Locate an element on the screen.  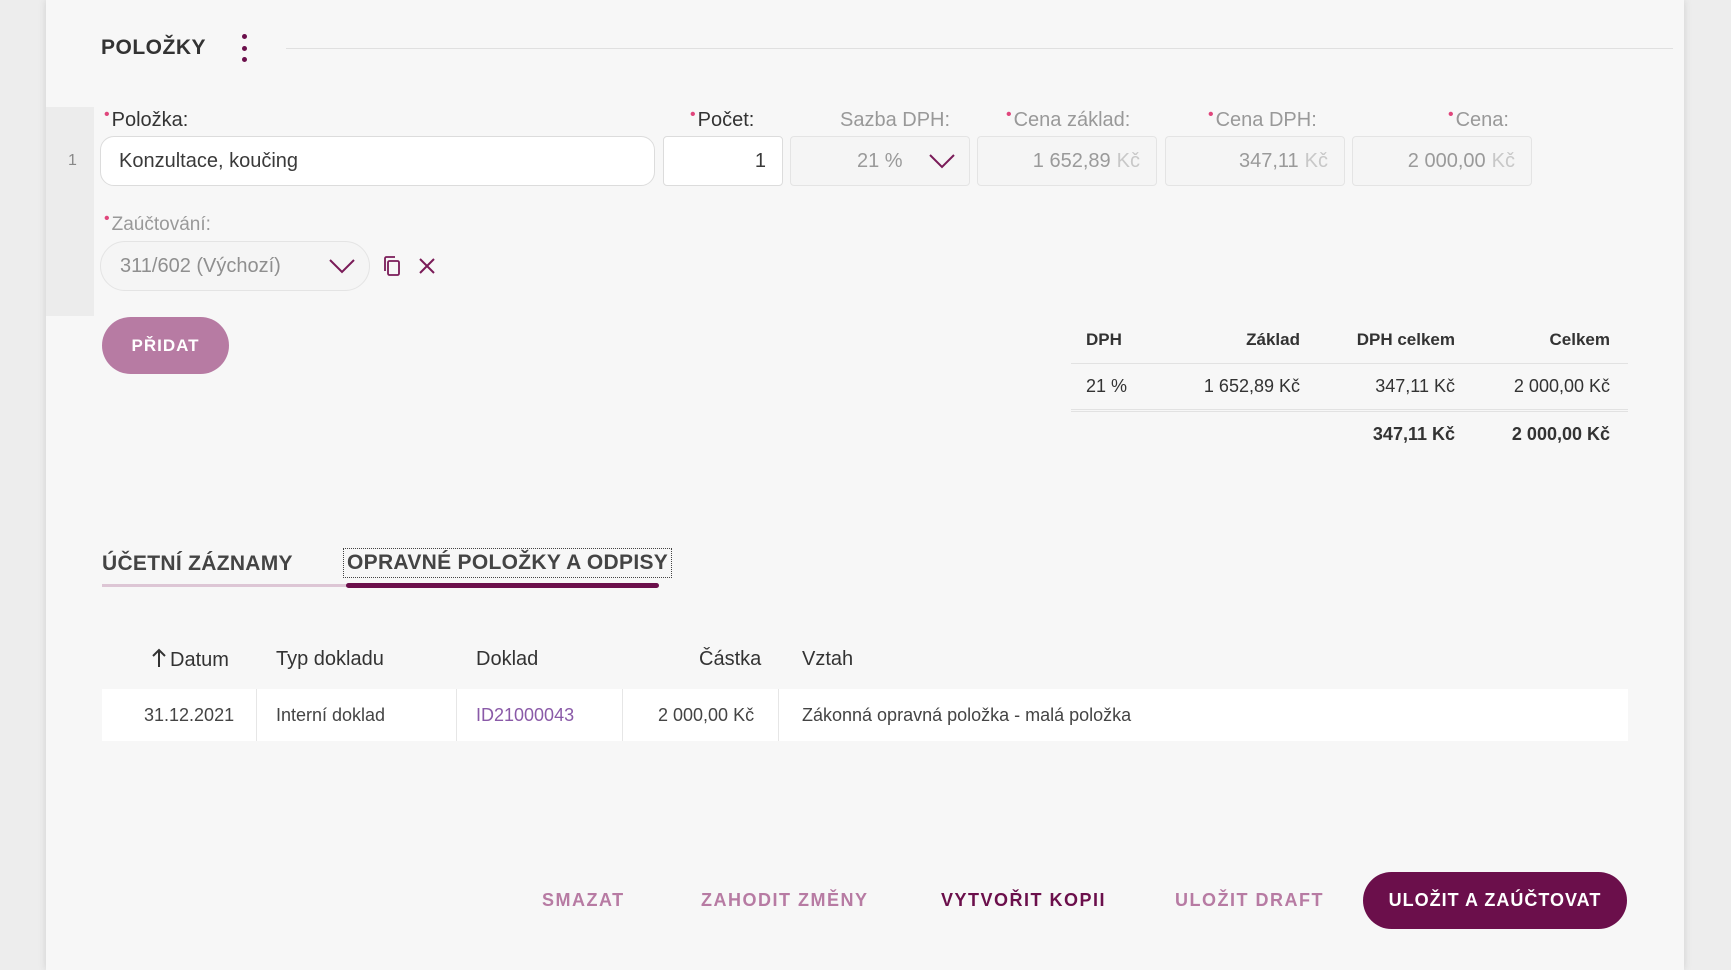
vat-header-total: Celkem is located at coordinates (1579, 339).